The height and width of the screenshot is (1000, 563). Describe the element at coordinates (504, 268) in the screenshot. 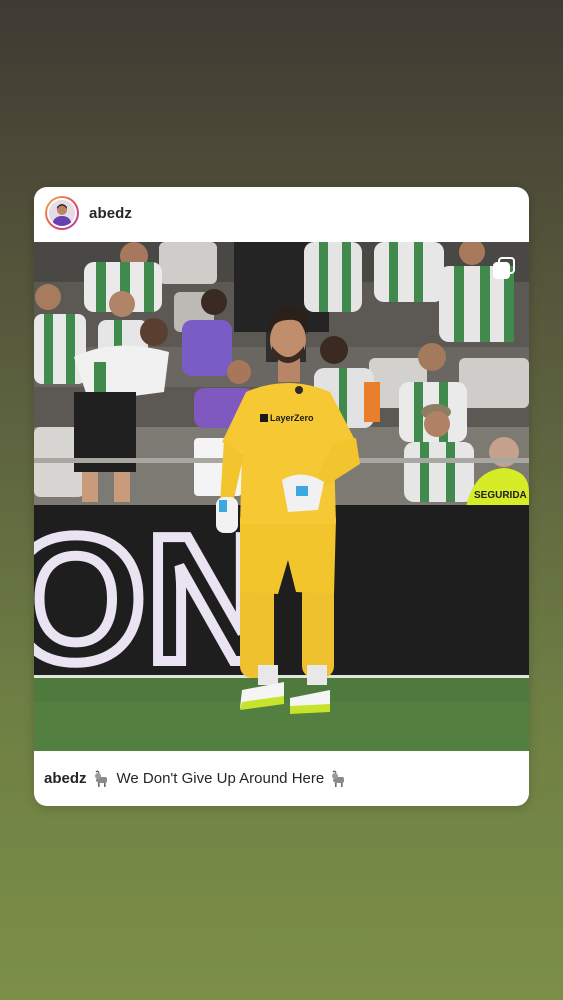

I see `multi-post-icon` at that location.